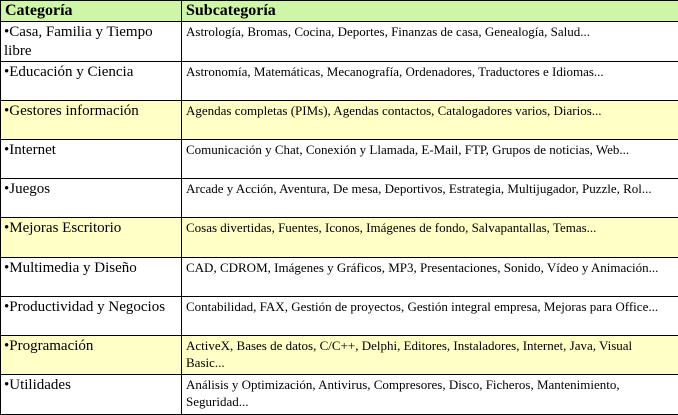 The height and width of the screenshot is (415, 678). I want to click on category-cell: •Utilidades, so click(91, 394).